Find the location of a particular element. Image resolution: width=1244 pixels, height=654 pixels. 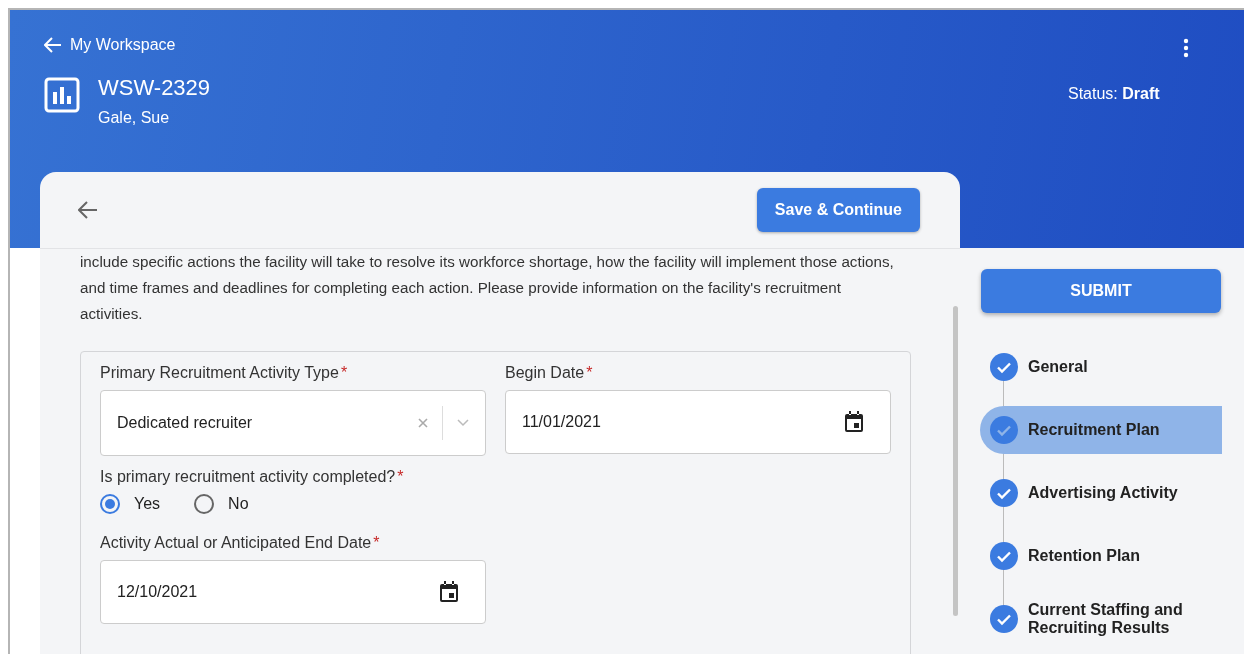

record-subtitle: Gale, Sue is located at coordinates (134, 118).